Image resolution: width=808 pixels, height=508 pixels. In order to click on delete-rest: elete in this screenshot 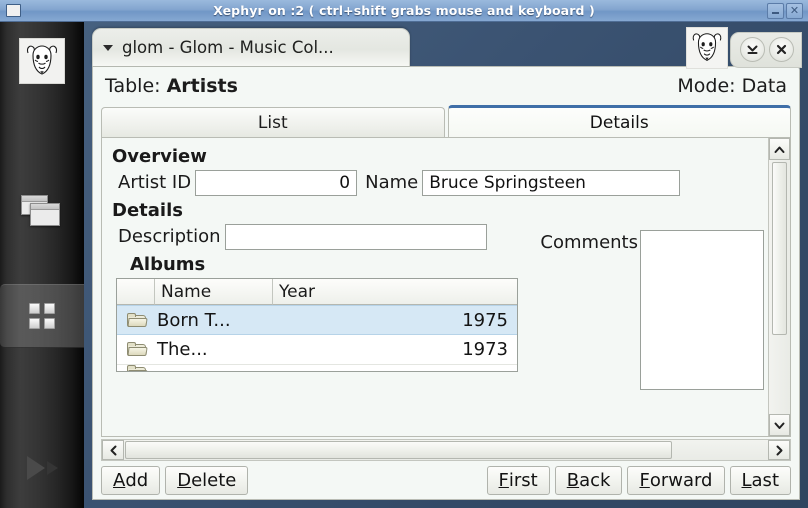, I will do `click(214, 480)`.